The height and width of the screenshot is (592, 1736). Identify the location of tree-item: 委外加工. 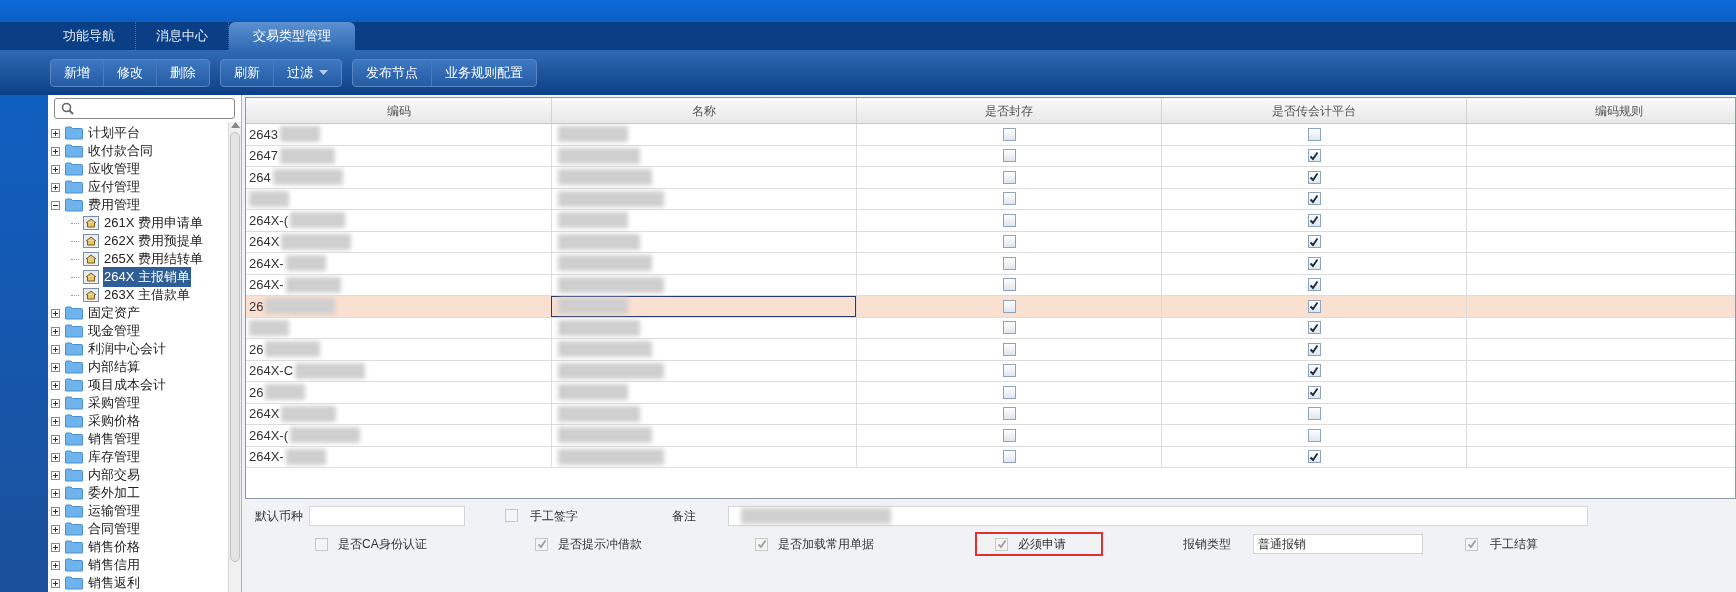
(114, 493).